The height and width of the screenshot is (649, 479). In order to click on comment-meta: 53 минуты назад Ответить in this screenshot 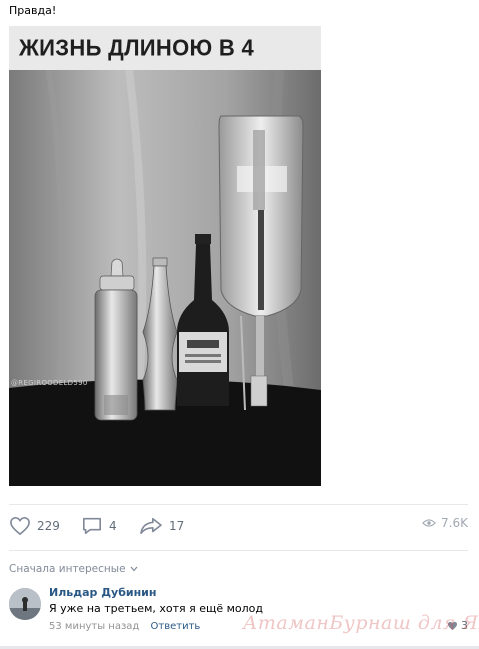, I will do `click(124, 626)`.